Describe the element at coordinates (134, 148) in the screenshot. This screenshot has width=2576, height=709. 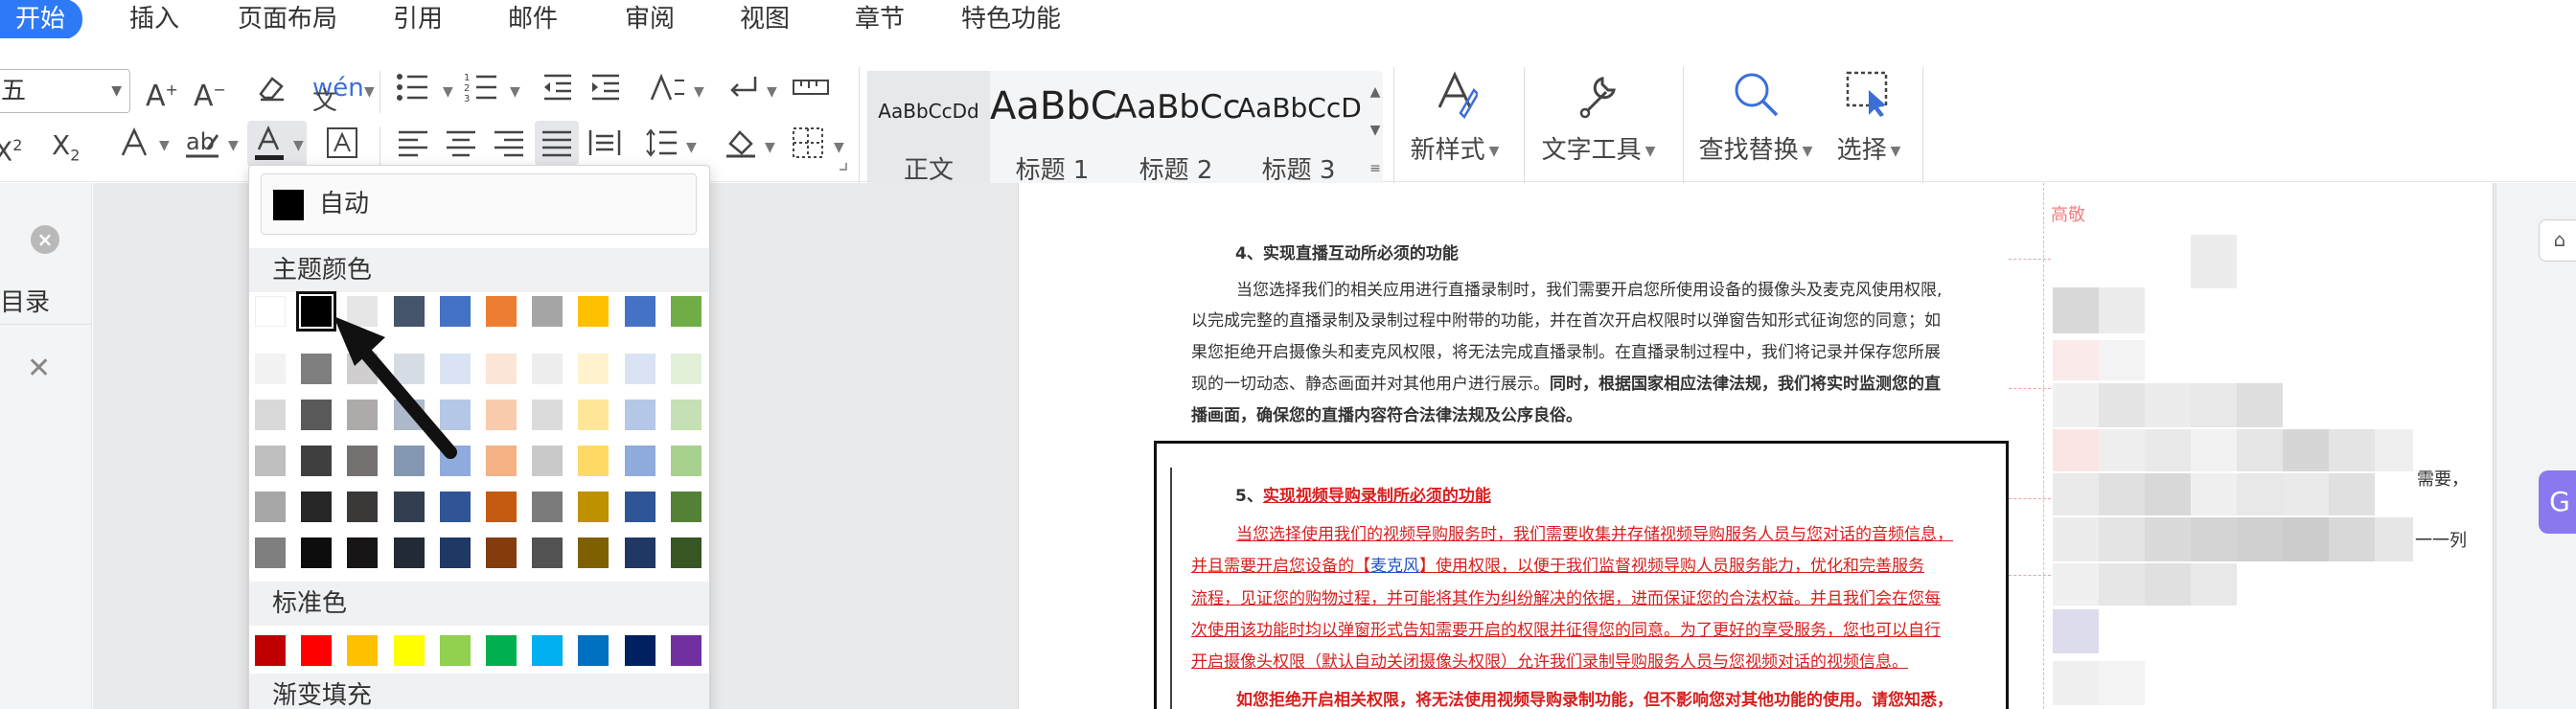
I see `text-effect-icon` at that location.